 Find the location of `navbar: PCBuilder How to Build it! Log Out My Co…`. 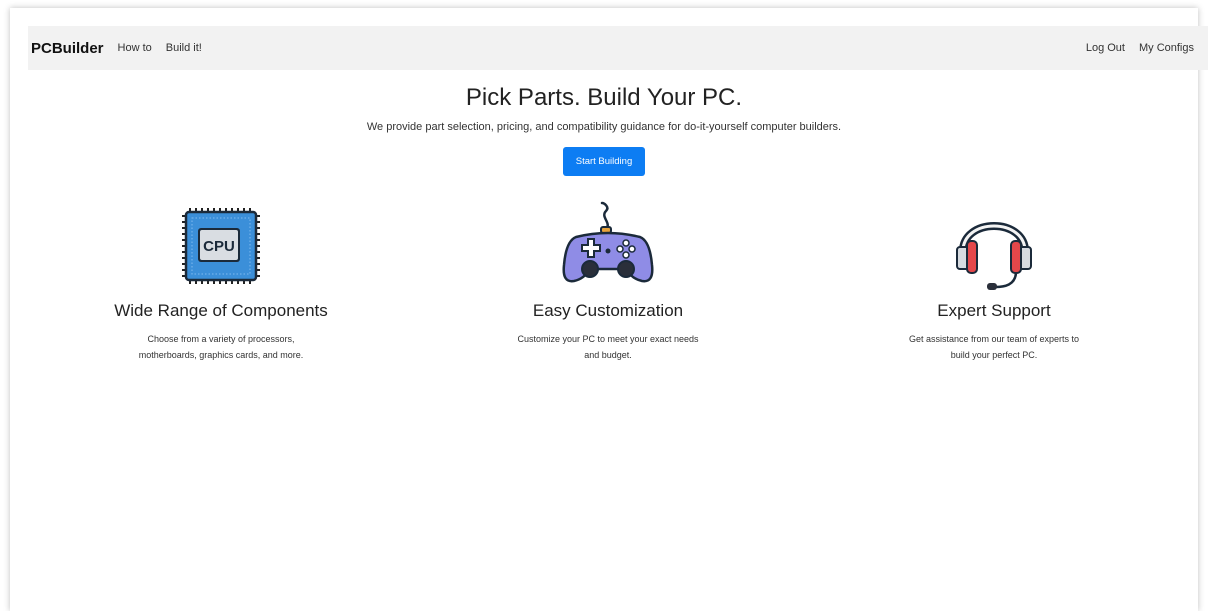

navbar: PCBuilder How to Build it! Log Out My Co… is located at coordinates (618, 48).